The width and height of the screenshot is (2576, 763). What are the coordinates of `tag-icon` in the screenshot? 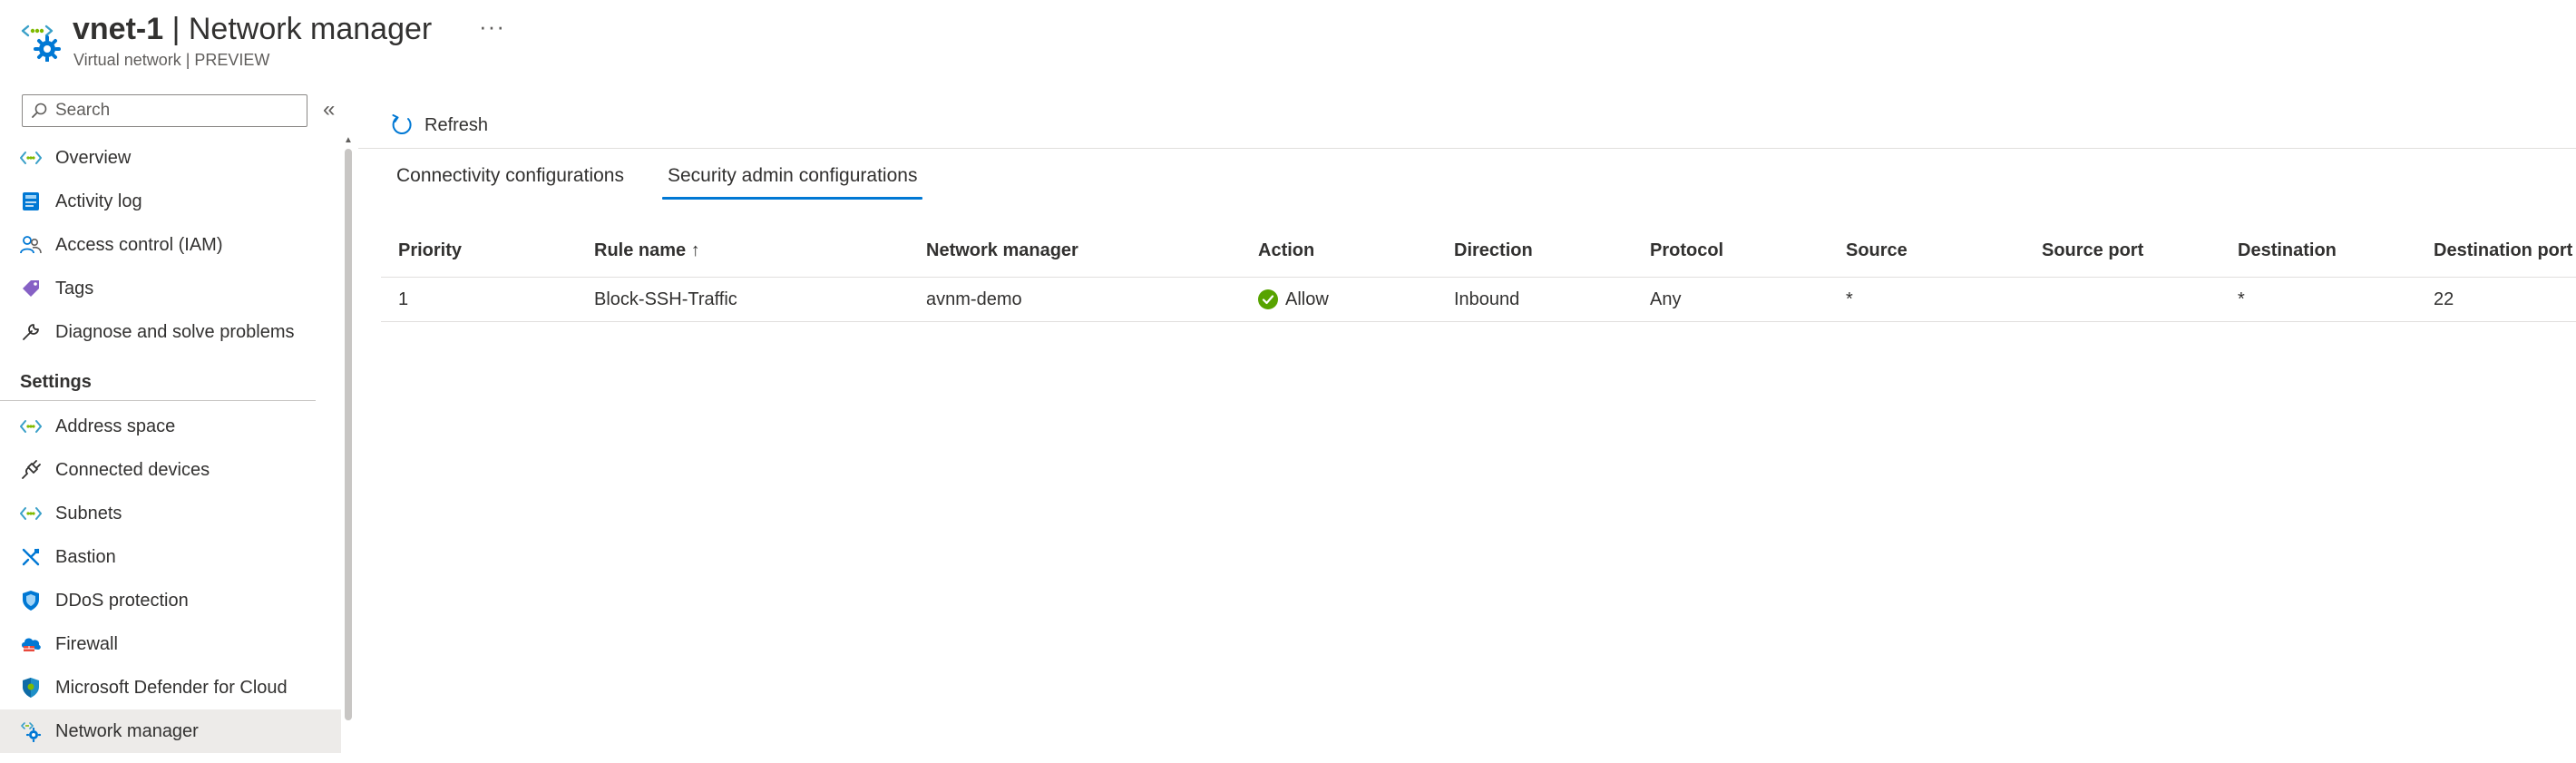 It's located at (31, 289).